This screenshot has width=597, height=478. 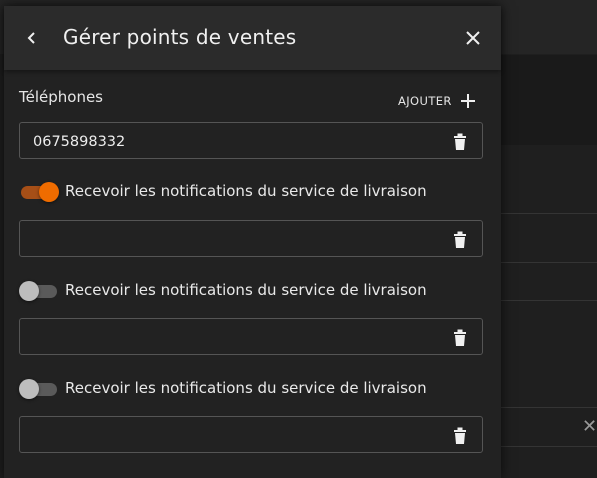 I want to click on plus-icon, so click(x=467, y=101).